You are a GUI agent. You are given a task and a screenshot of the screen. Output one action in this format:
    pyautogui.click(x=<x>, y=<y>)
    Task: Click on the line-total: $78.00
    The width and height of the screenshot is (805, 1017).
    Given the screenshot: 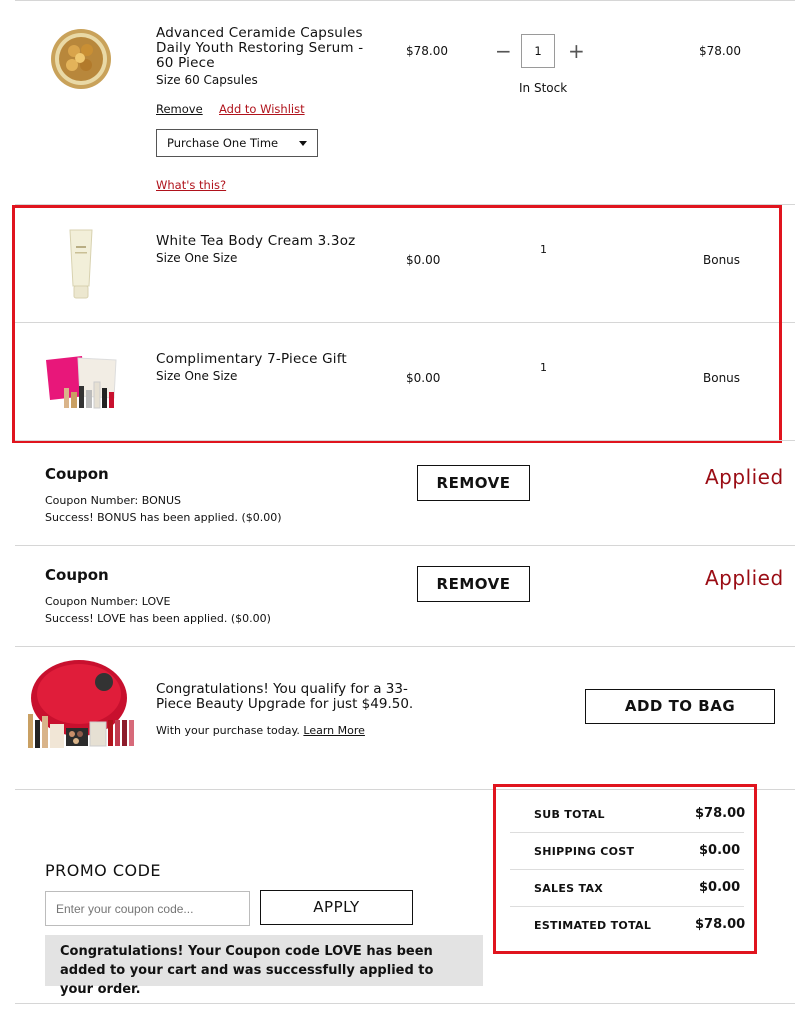 What is the action you would take?
    pyautogui.click(x=720, y=51)
    